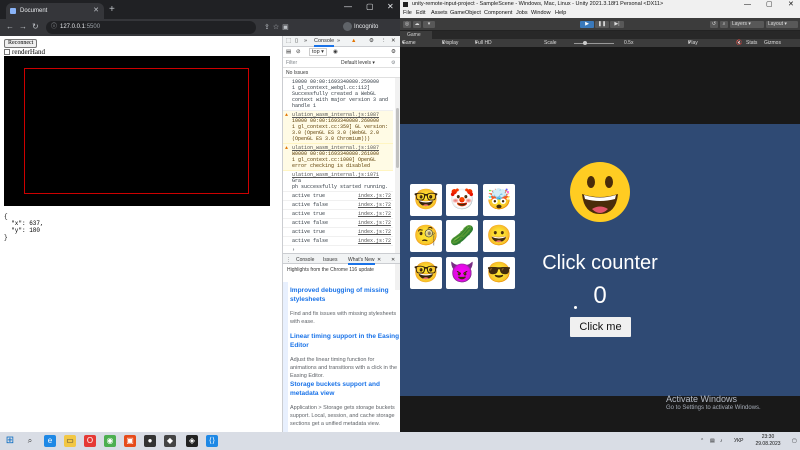 This screenshot has width=800, height=450. Describe the element at coordinates (305, 260) in the screenshot. I see `drawer-tab-console: Console` at that location.